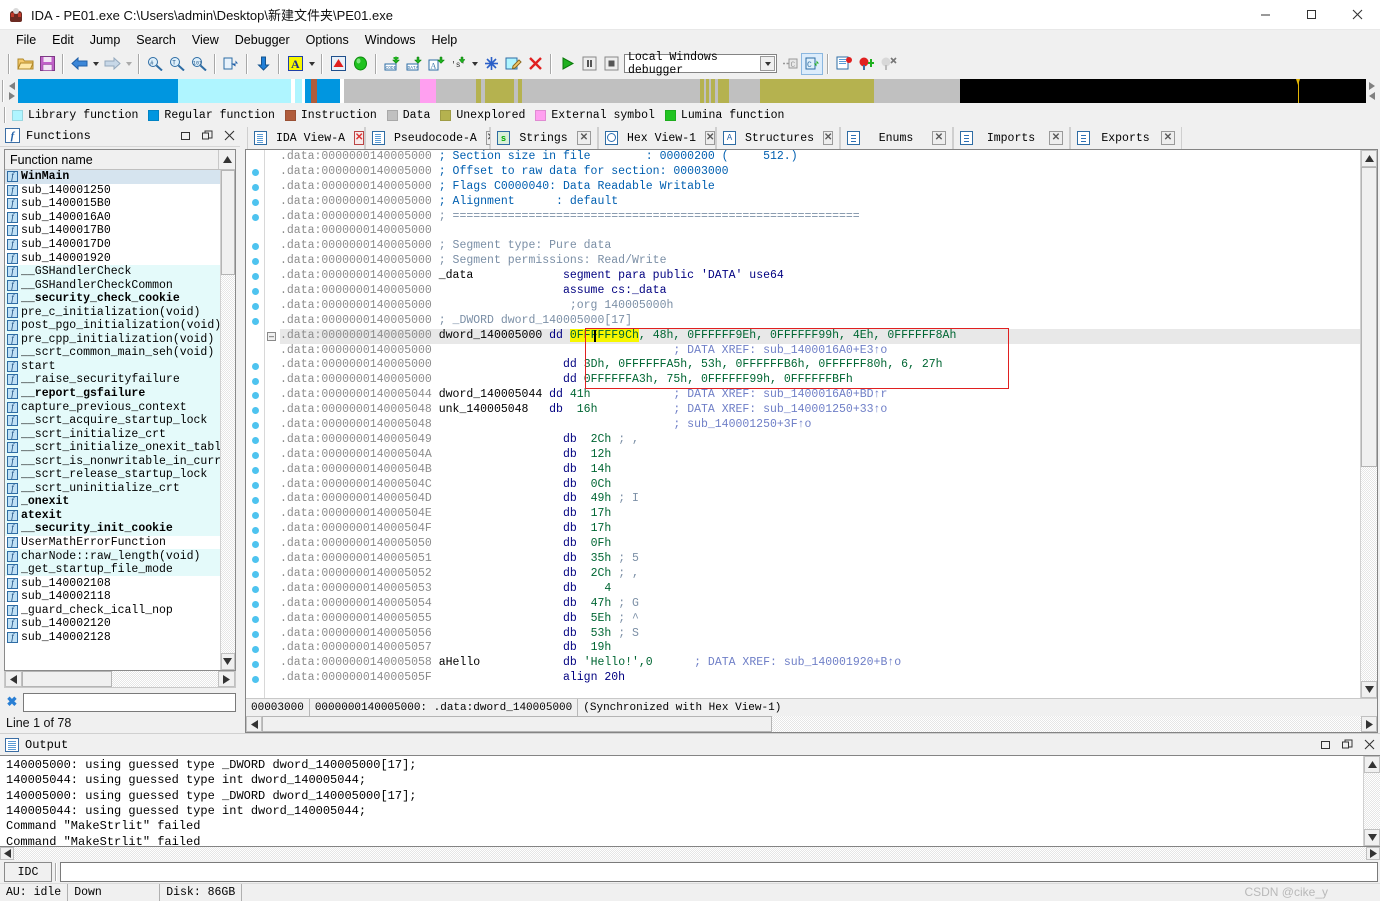 The image size is (1380, 901). I want to click on functions-column-header: Function name, so click(120, 160).